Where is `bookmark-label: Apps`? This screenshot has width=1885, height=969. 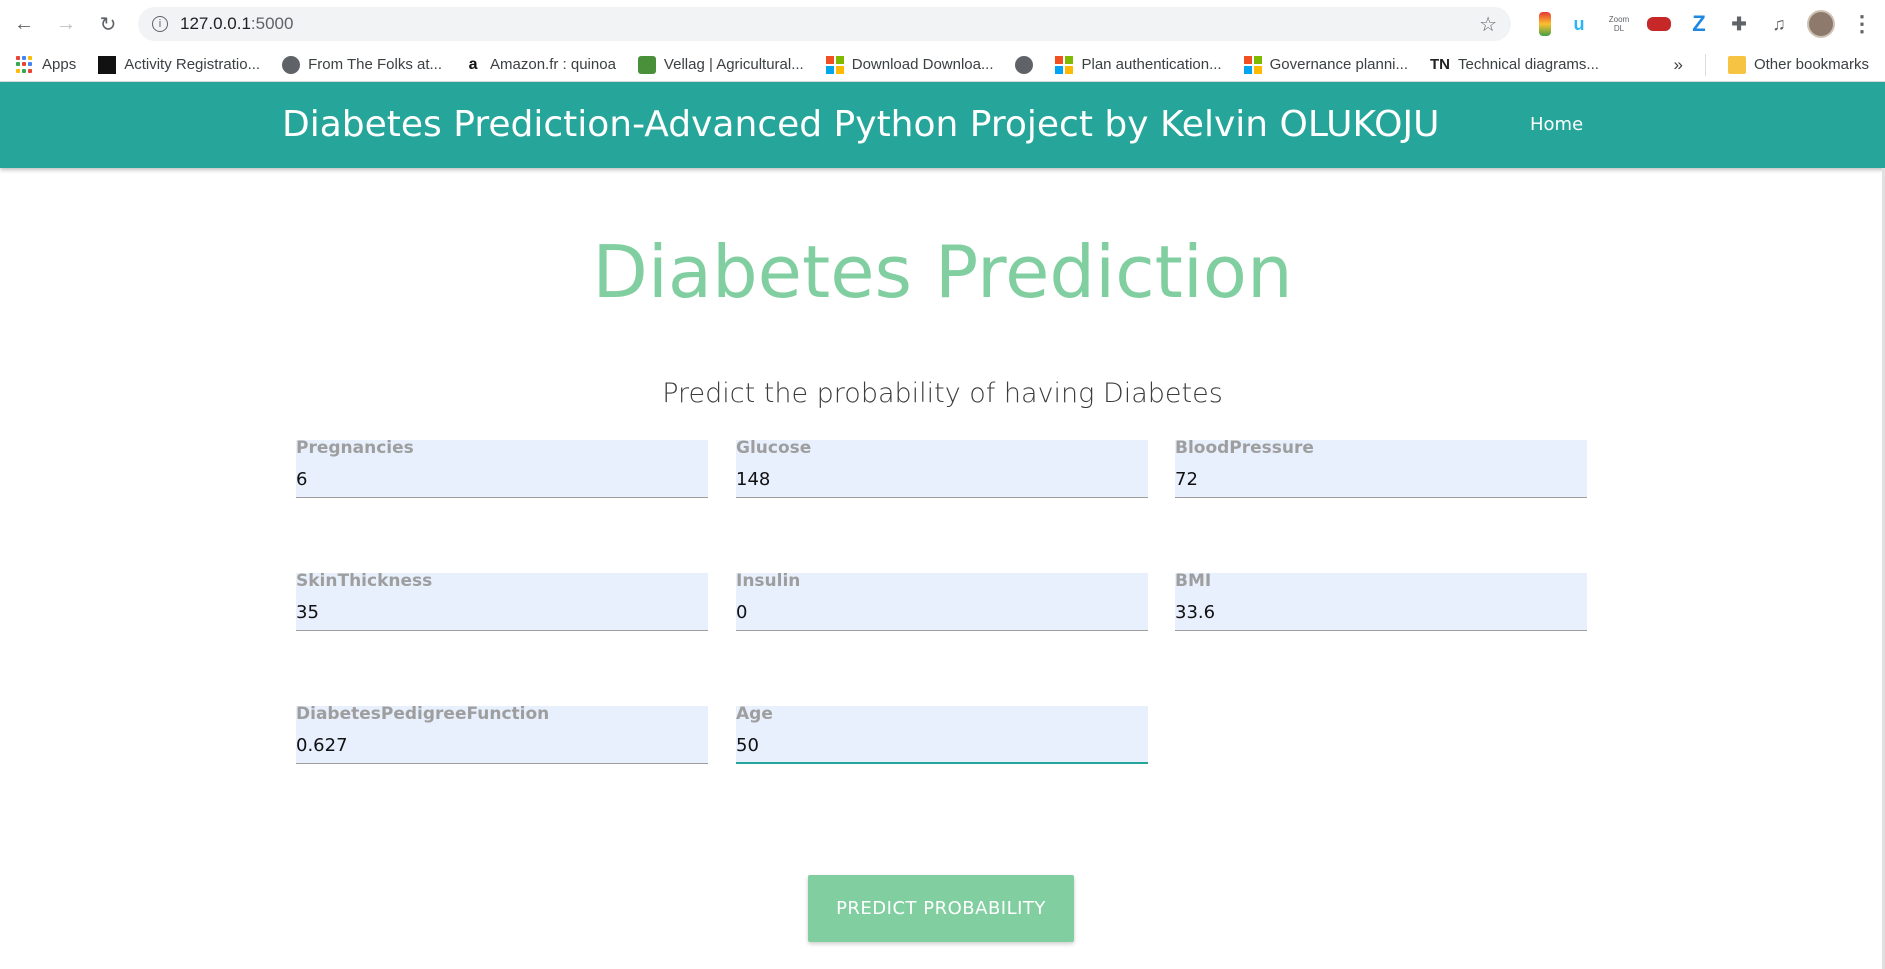 bookmark-label: Apps is located at coordinates (59, 64).